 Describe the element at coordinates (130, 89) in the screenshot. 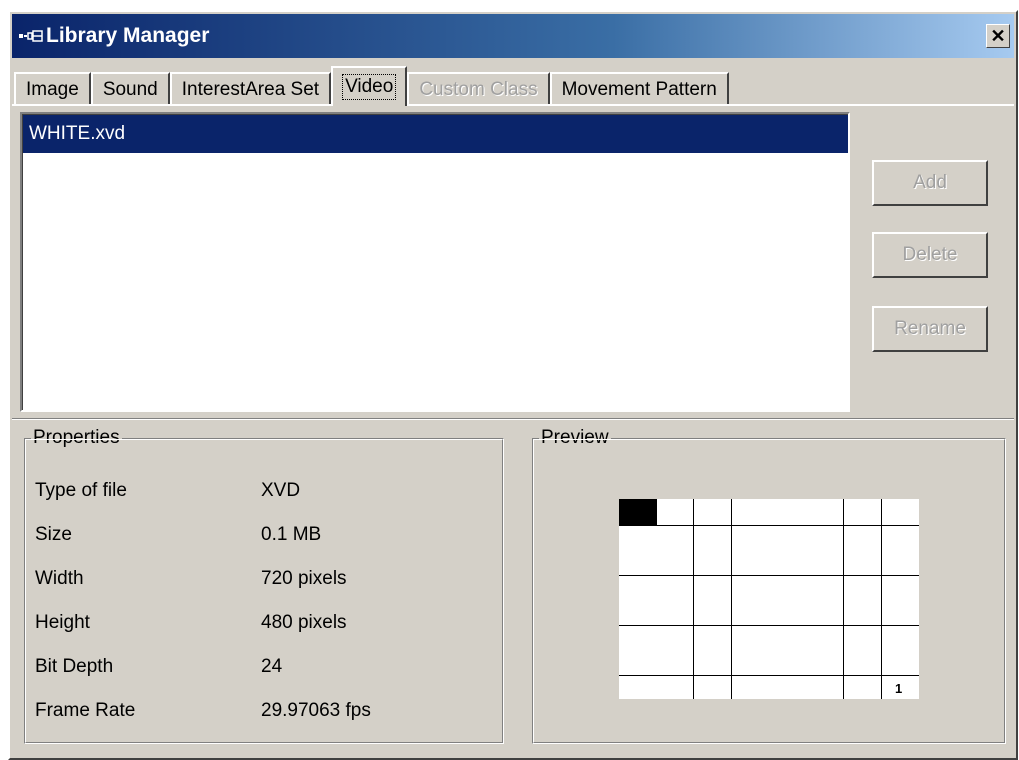

I see `tab-sound: Sound` at that location.